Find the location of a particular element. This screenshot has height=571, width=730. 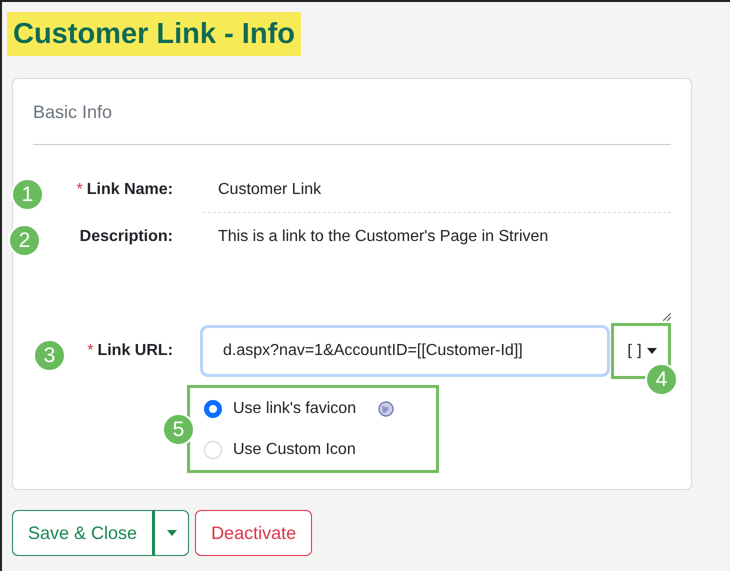

radio-label: Use link's favicon is located at coordinates (294, 408).